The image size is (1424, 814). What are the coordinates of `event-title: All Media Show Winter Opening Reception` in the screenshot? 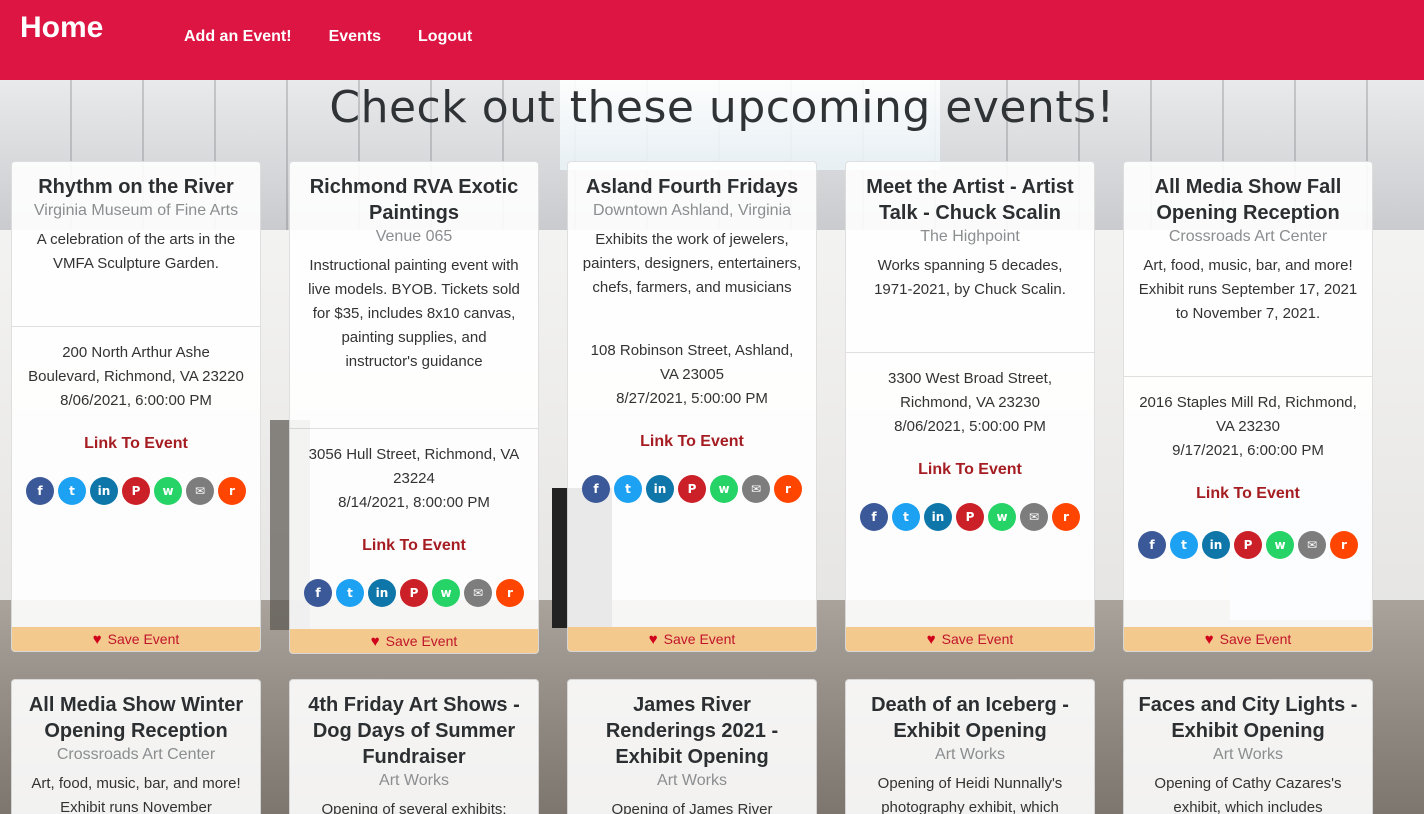 It's located at (136, 718).